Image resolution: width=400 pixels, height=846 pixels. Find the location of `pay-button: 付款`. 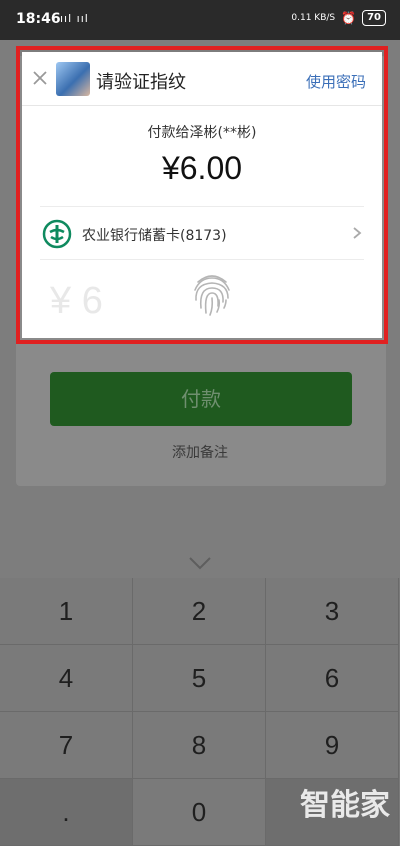

pay-button: 付款 is located at coordinates (201, 399).